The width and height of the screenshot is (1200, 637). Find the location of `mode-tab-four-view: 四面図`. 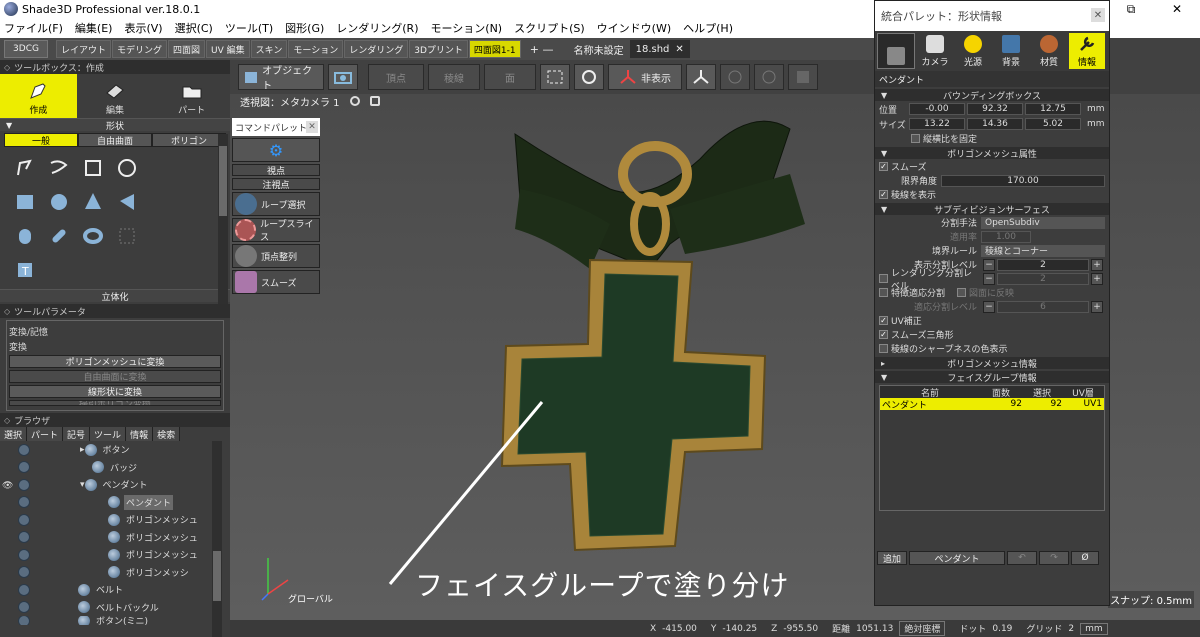

mode-tab-four-view: 四面図 is located at coordinates (187, 49).